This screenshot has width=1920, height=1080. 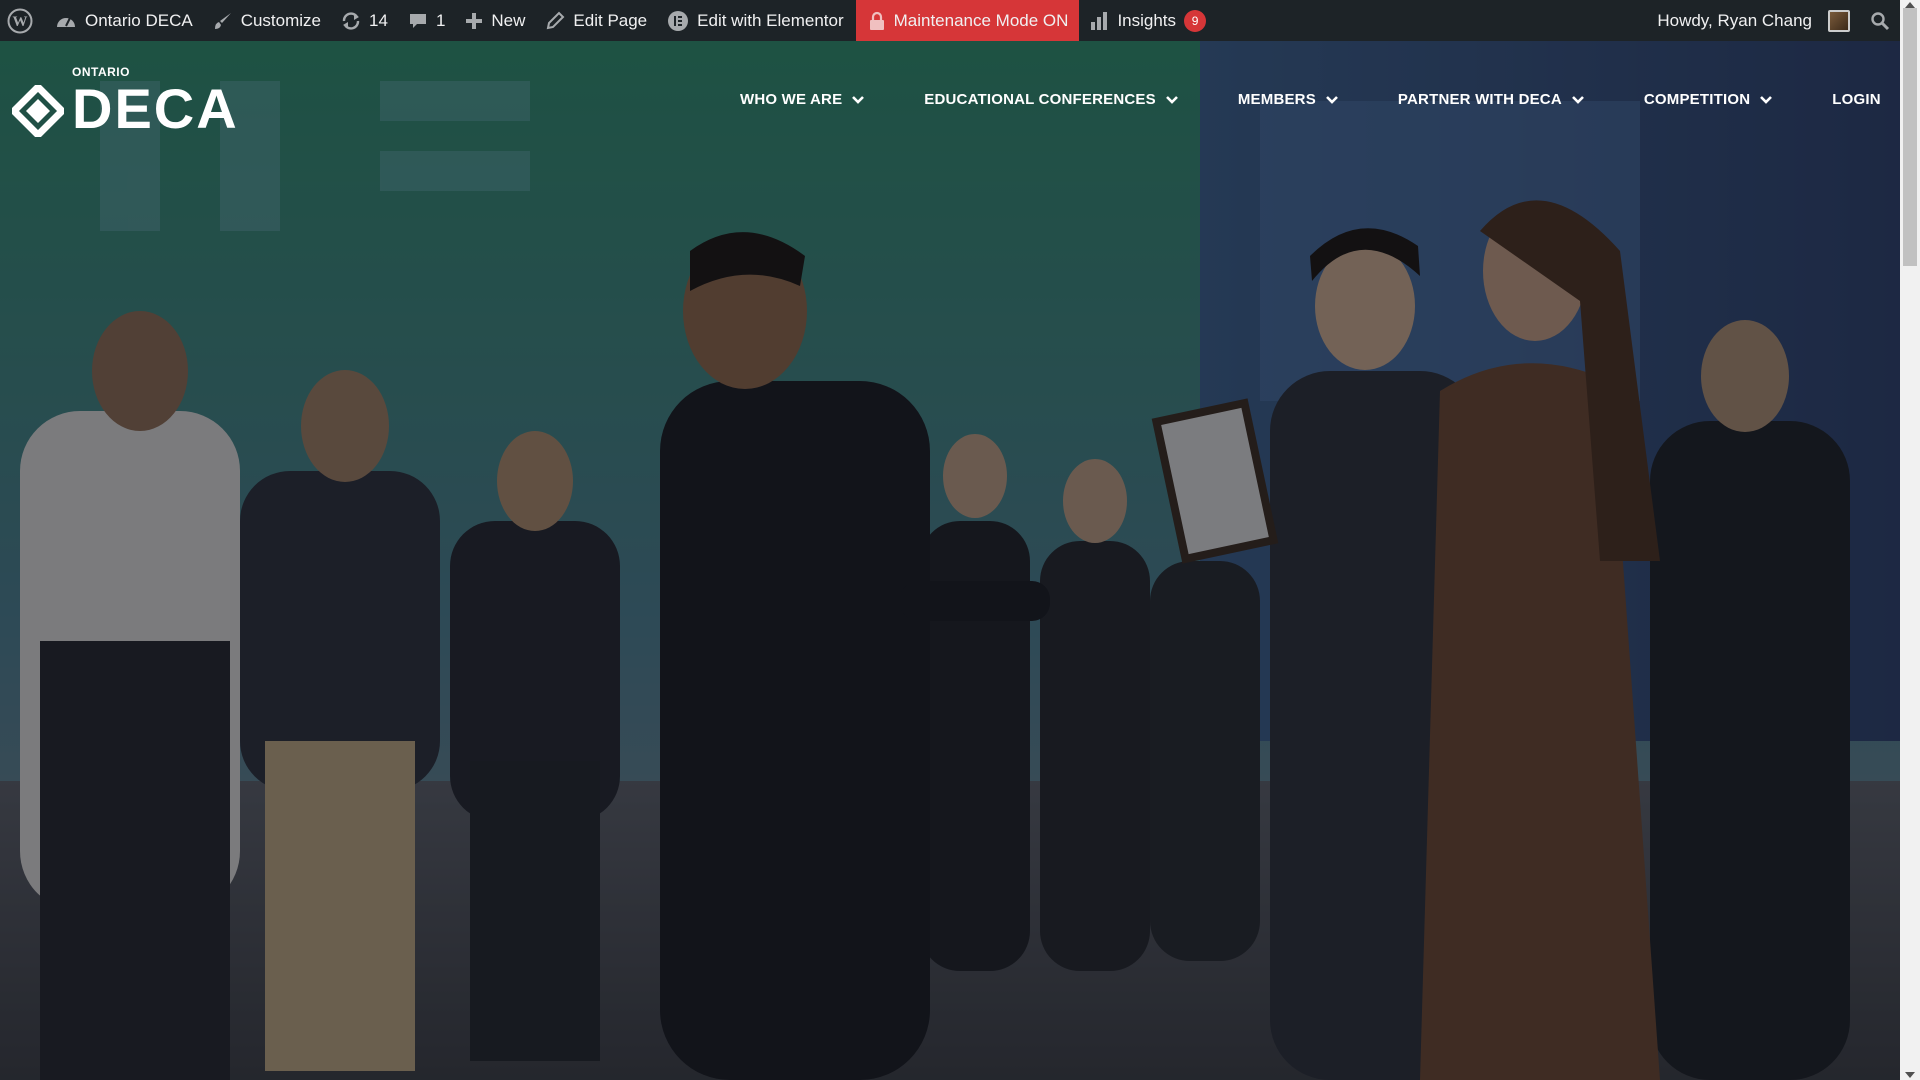 I want to click on nav-members: MEMBERS, so click(x=1288, y=99).